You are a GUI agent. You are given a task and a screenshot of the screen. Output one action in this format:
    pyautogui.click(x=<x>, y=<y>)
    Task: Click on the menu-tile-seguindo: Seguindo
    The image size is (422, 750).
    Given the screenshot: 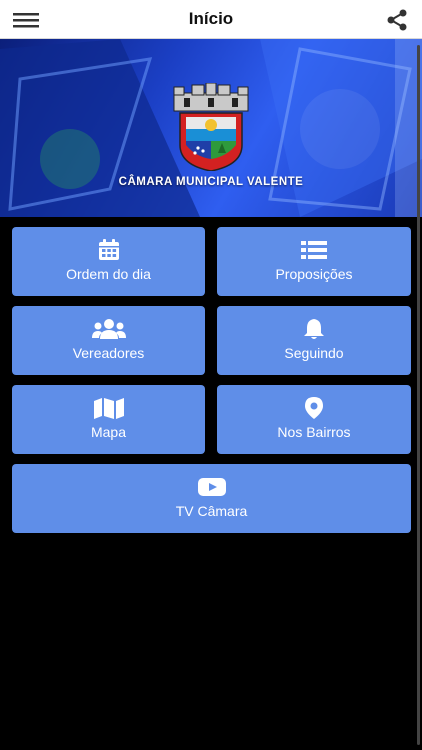 What is the action you would take?
    pyautogui.click(x=314, y=340)
    